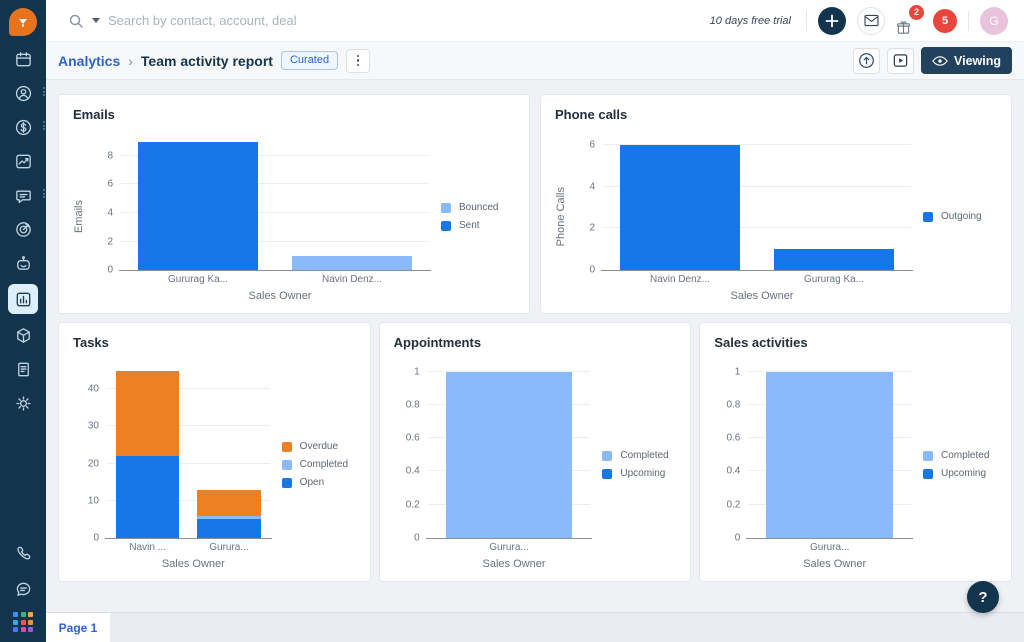 This screenshot has height=642, width=1024. Describe the element at coordinates (23, 59) in the screenshot. I see `sidebar-item-calendar` at that location.